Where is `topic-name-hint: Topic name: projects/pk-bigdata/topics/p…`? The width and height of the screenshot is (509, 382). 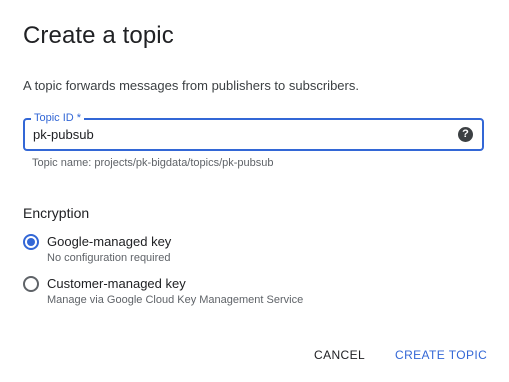
topic-name-hint: Topic name: projects/pk-bigdata/topics/p… is located at coordinates (153, 163).